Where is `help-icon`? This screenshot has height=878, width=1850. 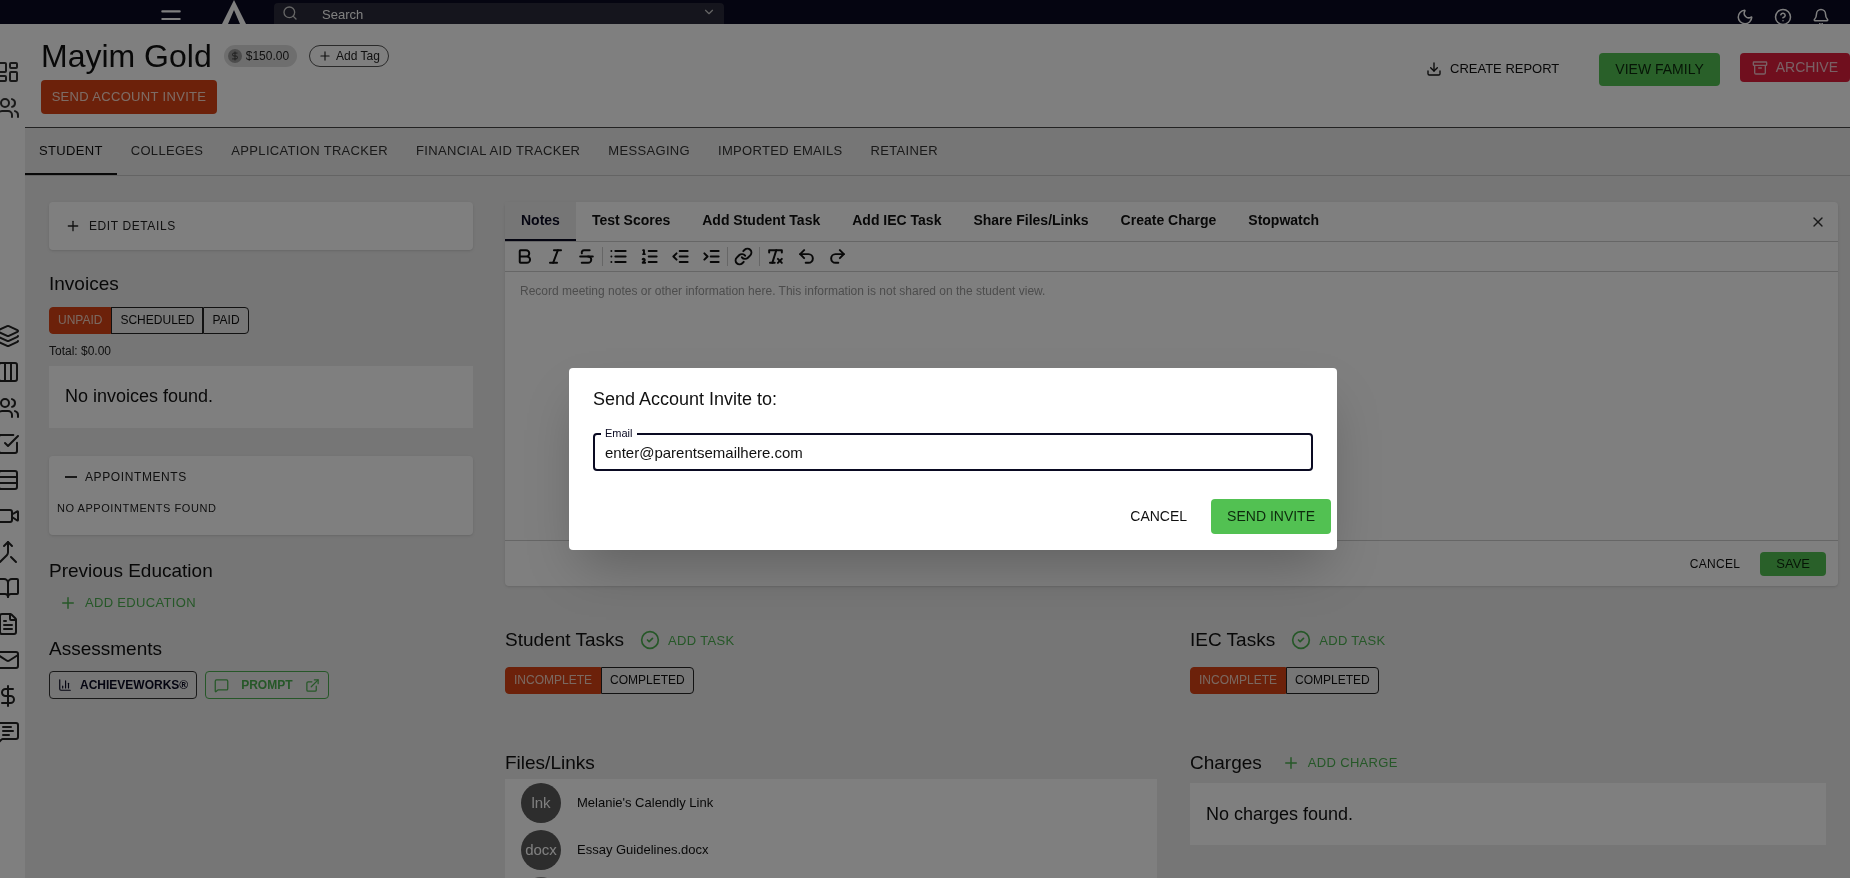 help-icon is located at coordinates (1783, 17).